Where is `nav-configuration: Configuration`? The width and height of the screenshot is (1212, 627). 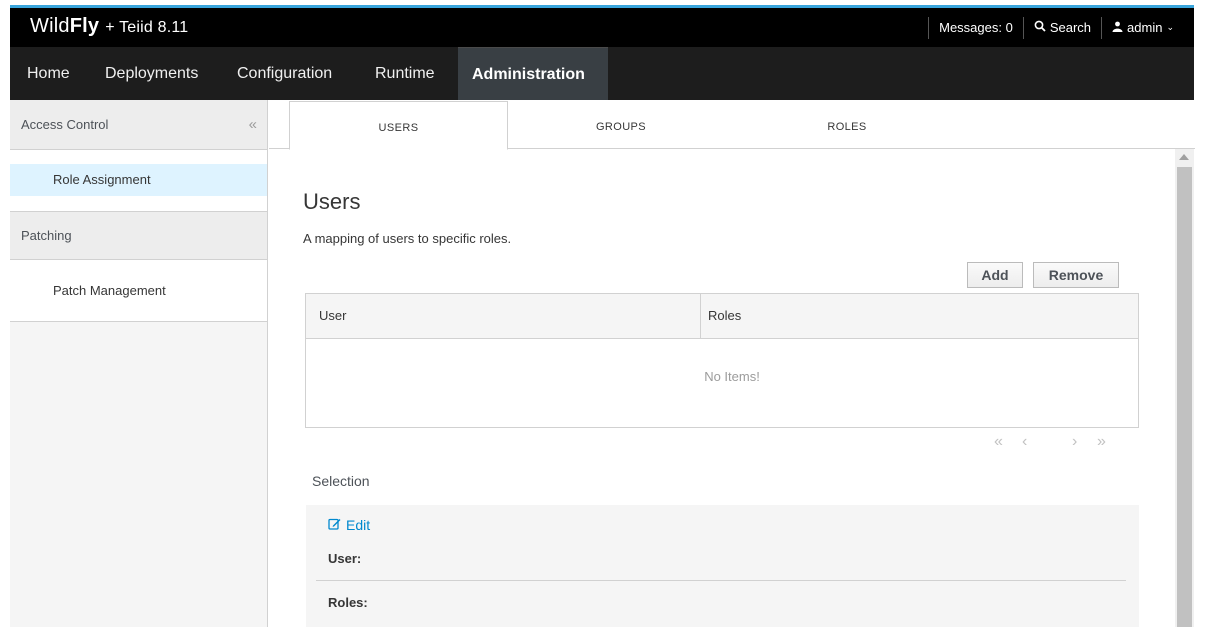
nav-configuration: Configuration is located at coordinates (284, 73).